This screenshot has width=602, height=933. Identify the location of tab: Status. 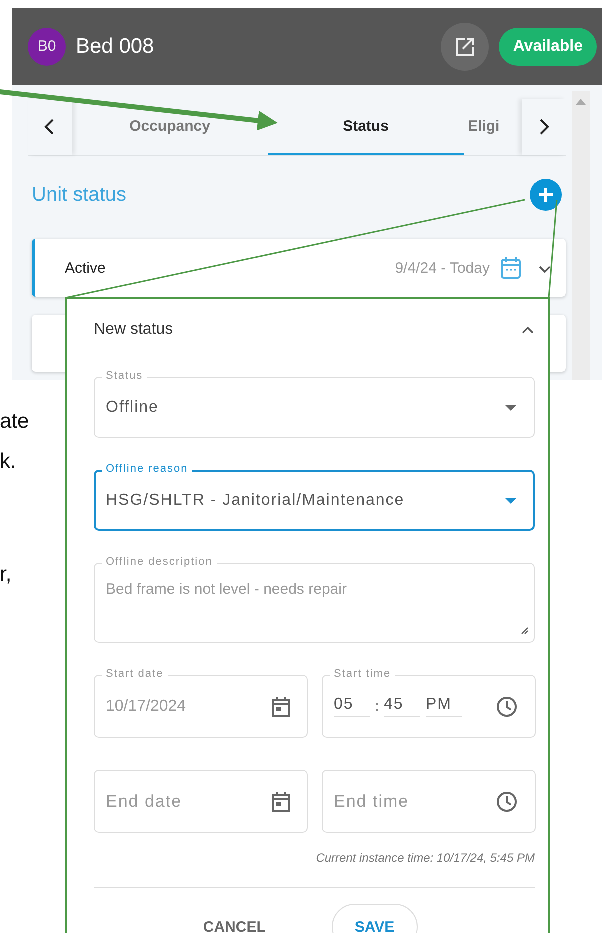
(366, 127).